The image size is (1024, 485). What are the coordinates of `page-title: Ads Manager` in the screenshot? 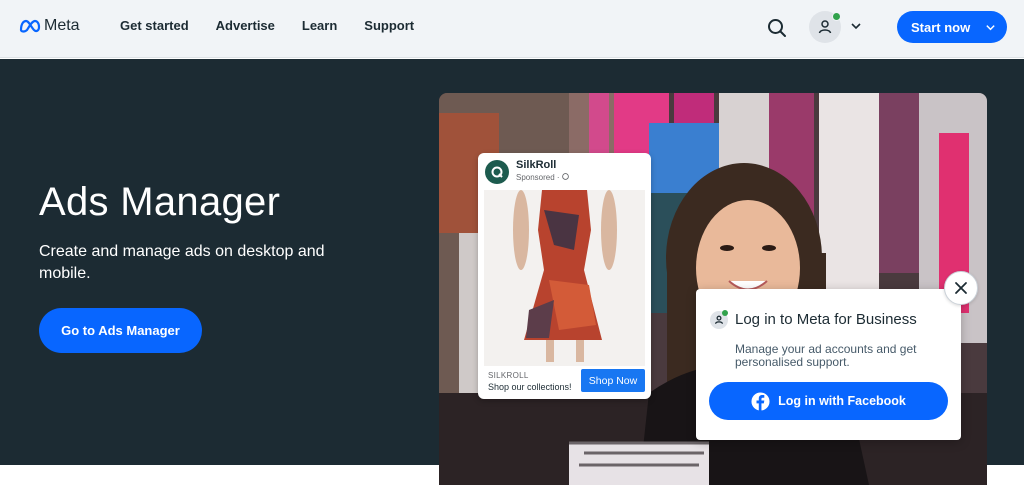 It's located at (160, 202).